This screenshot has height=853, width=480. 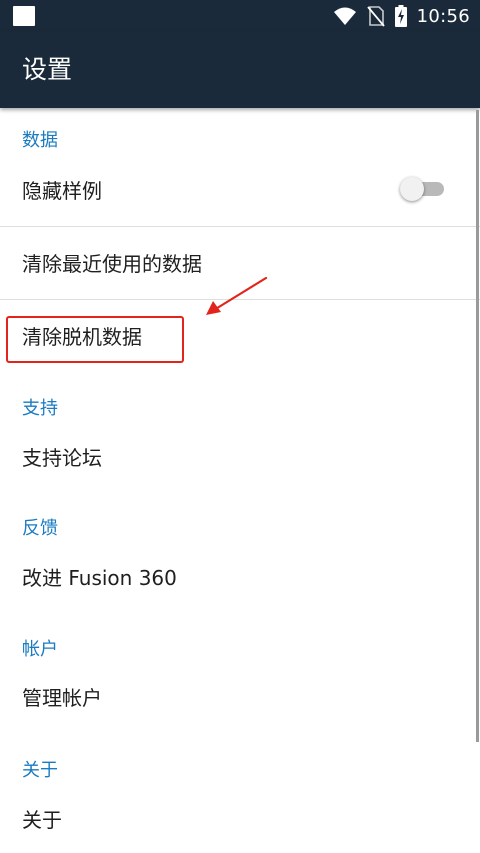 I want to click on improve-fusion-row: 改进 Fusion 360, so click(x=240, y=578).